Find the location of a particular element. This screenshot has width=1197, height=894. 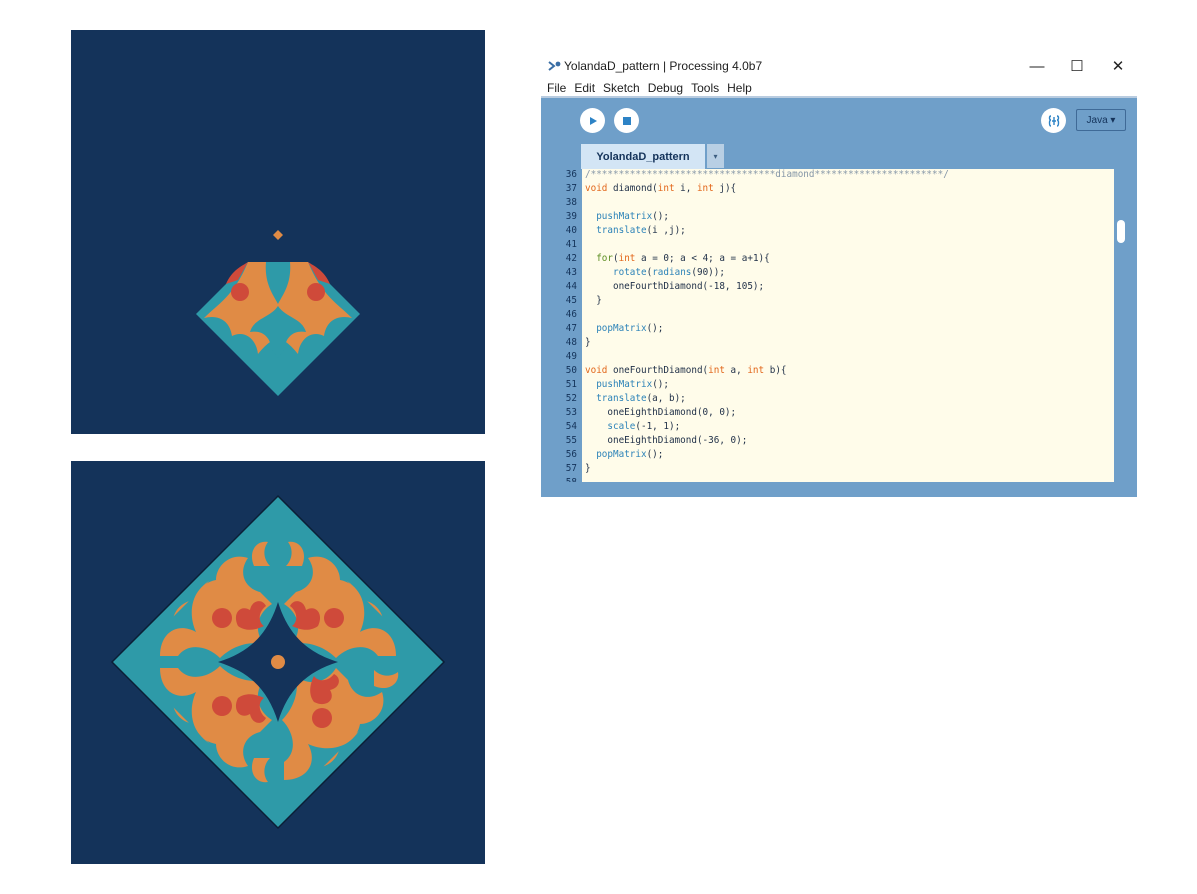

menu-sketch: Sketch is located at coordinates (621, 88).